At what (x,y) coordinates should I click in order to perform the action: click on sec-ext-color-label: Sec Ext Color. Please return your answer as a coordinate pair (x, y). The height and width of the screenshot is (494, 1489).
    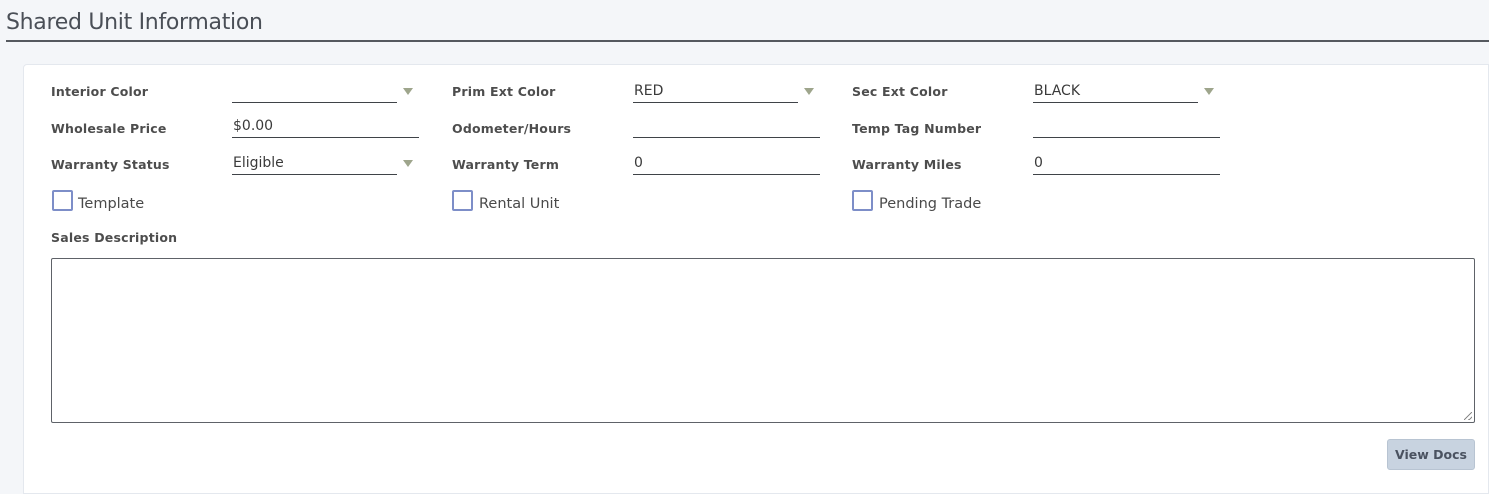
    Looking at the image, I should click on (900, 91).